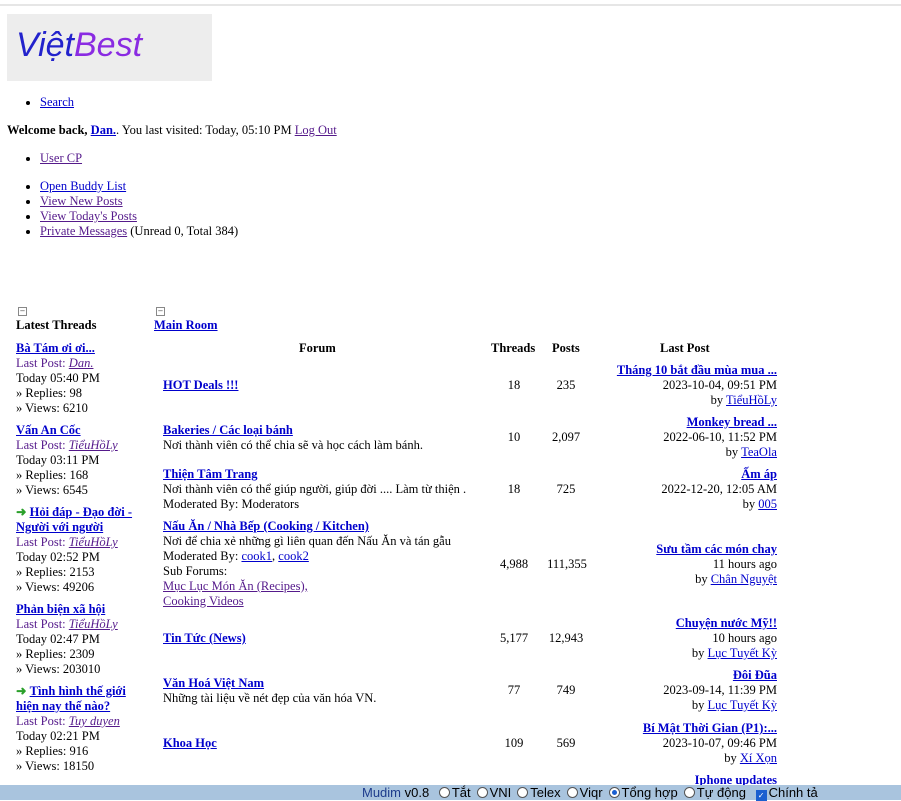  I want to click on new-posts-link: View New Posts, so click(81, 201).